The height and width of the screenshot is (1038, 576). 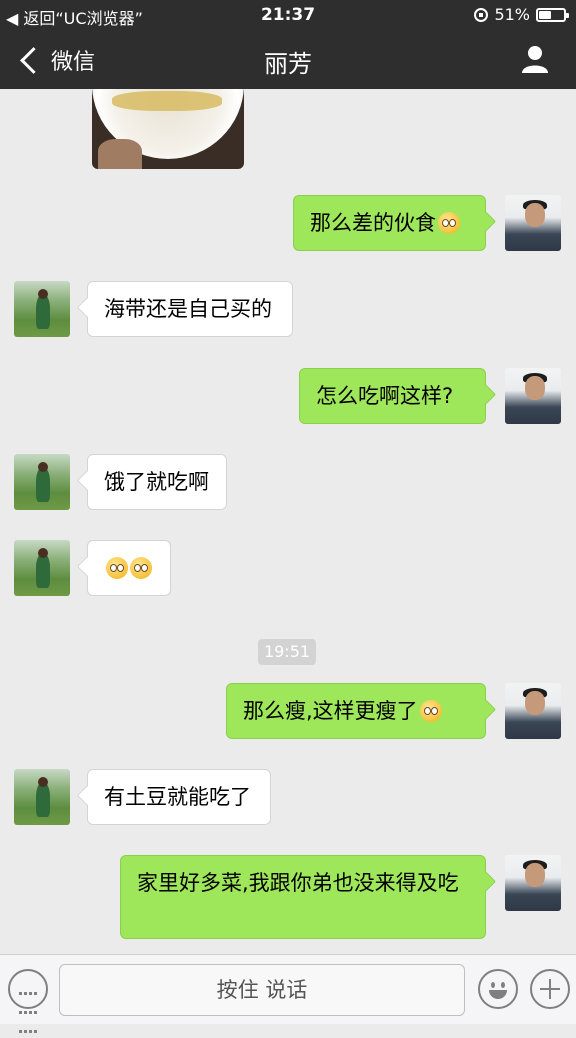 I want to click on message-bubble-sent: 那么差的伙食, so click(x=389, y=223).